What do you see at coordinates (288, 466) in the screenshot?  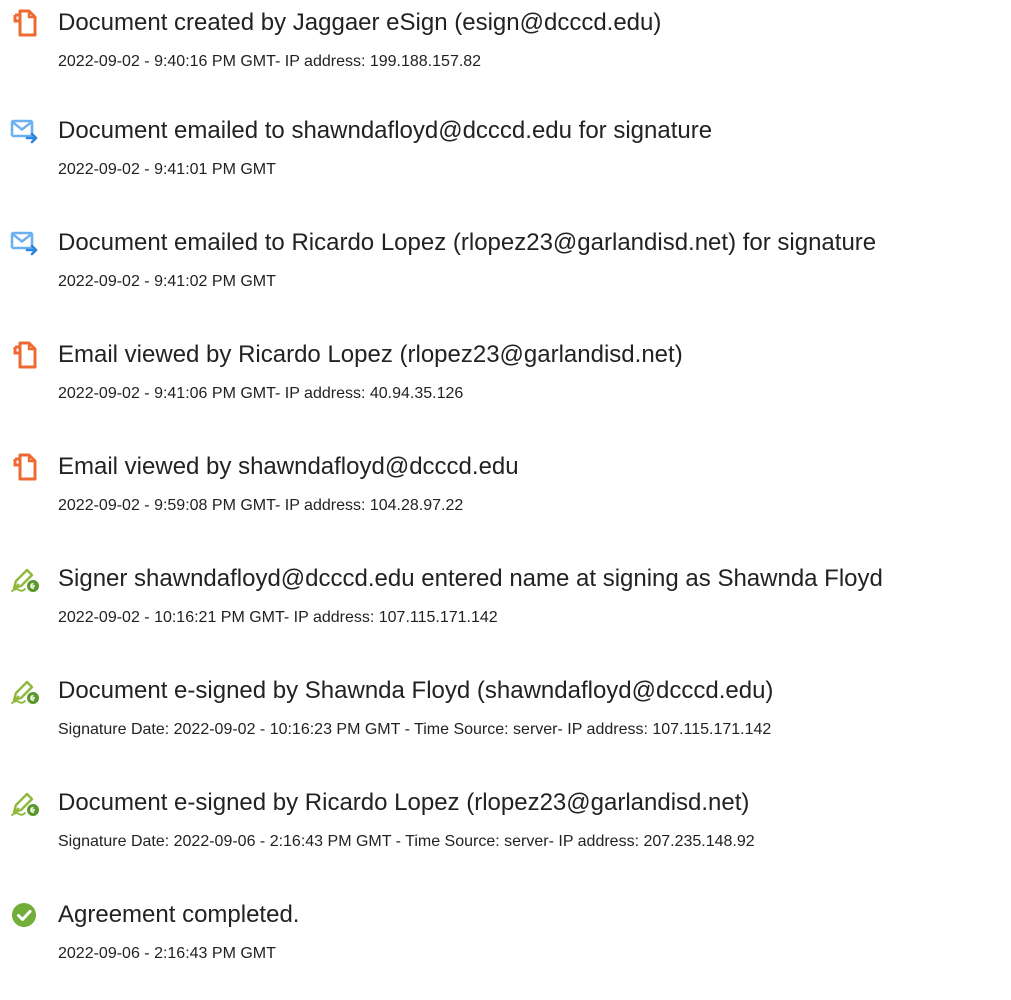 I see `event-title: Email viewed by shawndafloyd@dcccd.edu` at bounding box center [288, 466].